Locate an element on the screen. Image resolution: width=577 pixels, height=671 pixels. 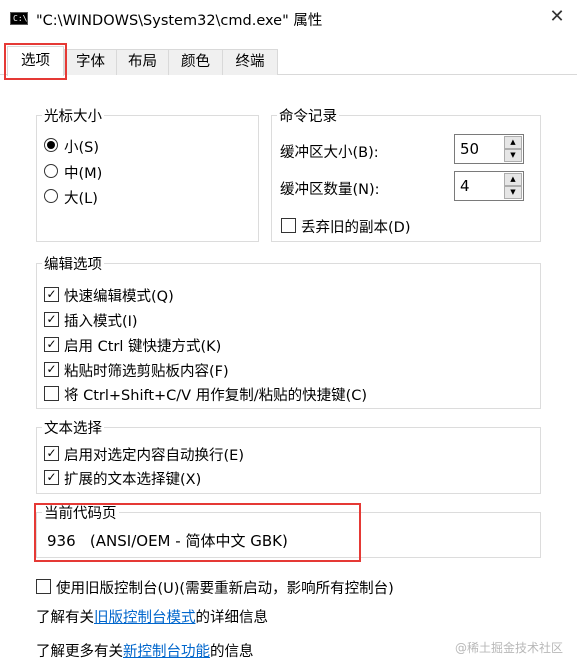
radio-medium is located at coordinates (51, 171).